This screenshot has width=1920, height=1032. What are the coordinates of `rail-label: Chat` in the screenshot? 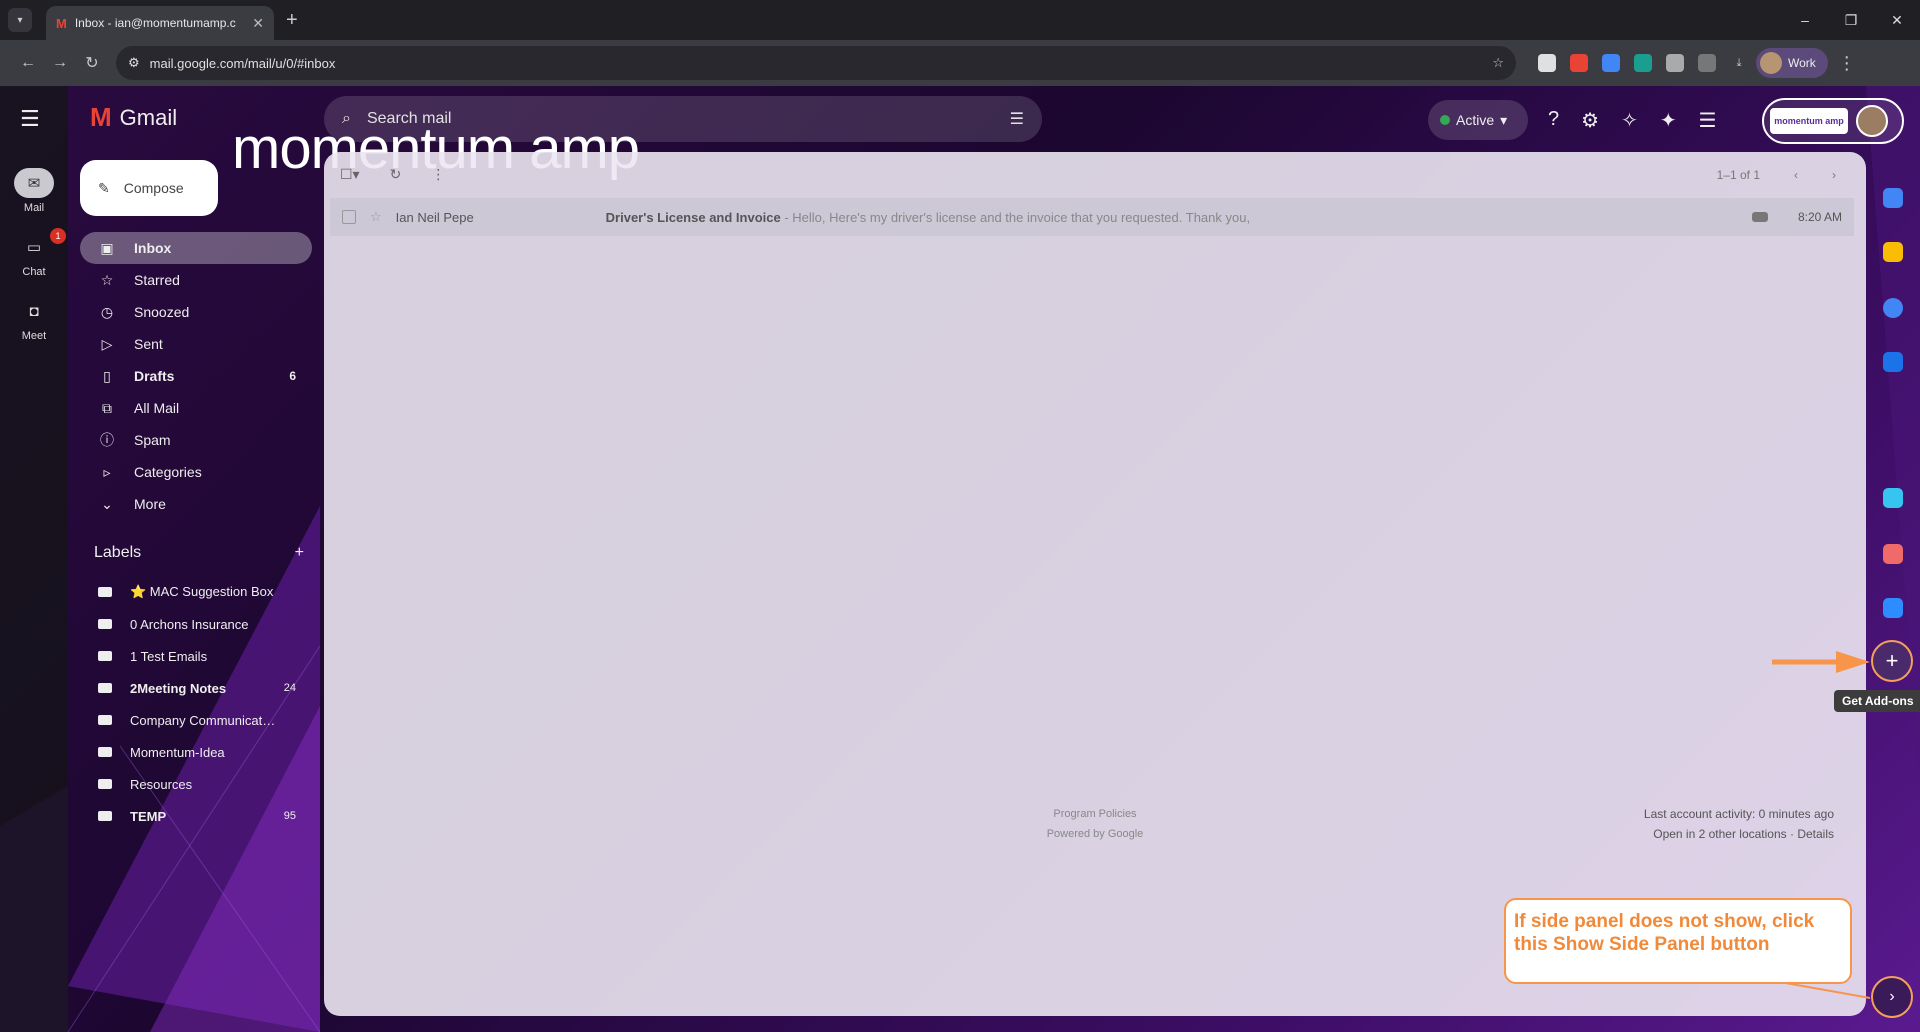 It's located at (34, 272).